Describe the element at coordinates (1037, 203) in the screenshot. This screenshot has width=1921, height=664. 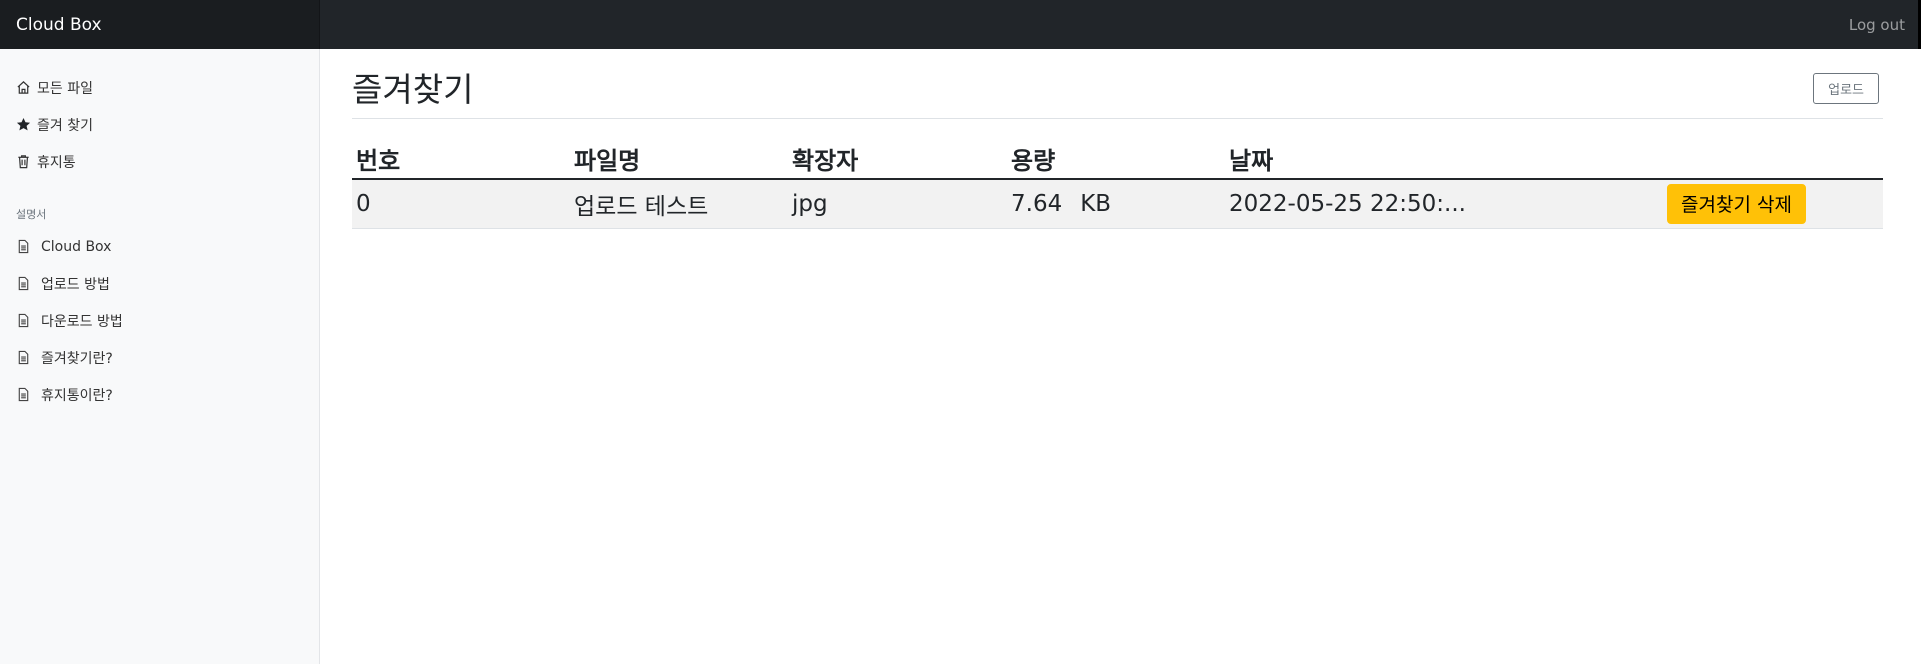
I see `size-value: 7.64` at that location.